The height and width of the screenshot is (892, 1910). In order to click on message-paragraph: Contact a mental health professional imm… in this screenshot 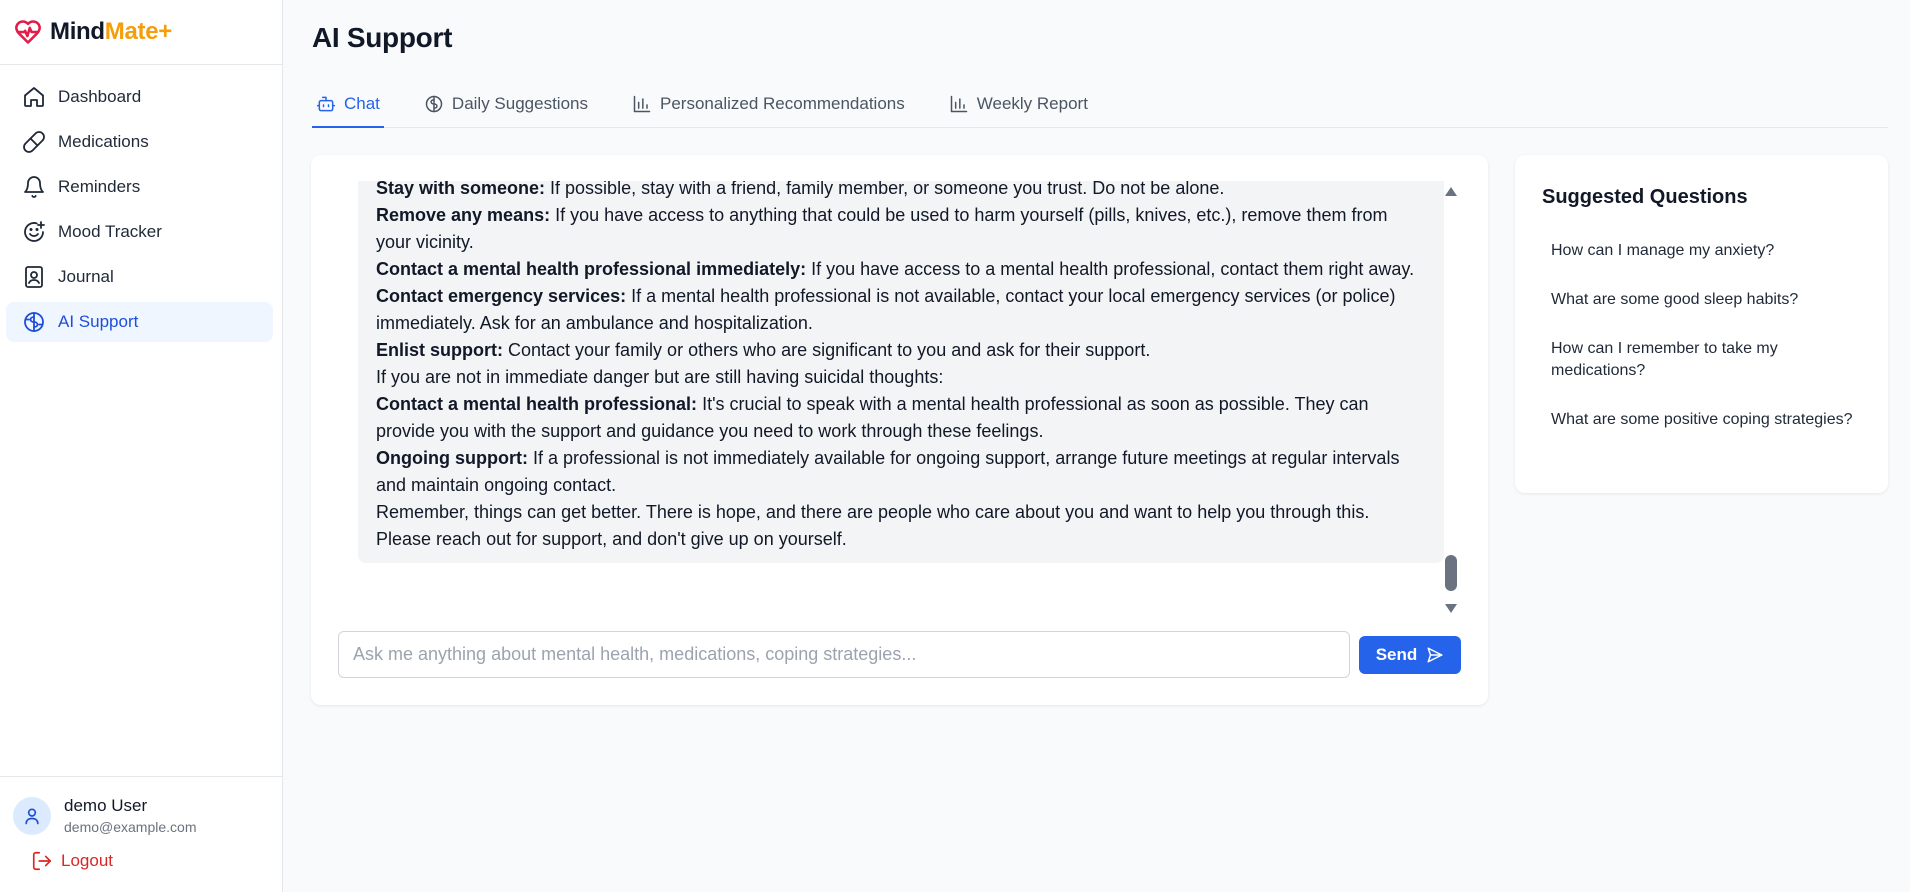, I will do `click(895, 269)`.